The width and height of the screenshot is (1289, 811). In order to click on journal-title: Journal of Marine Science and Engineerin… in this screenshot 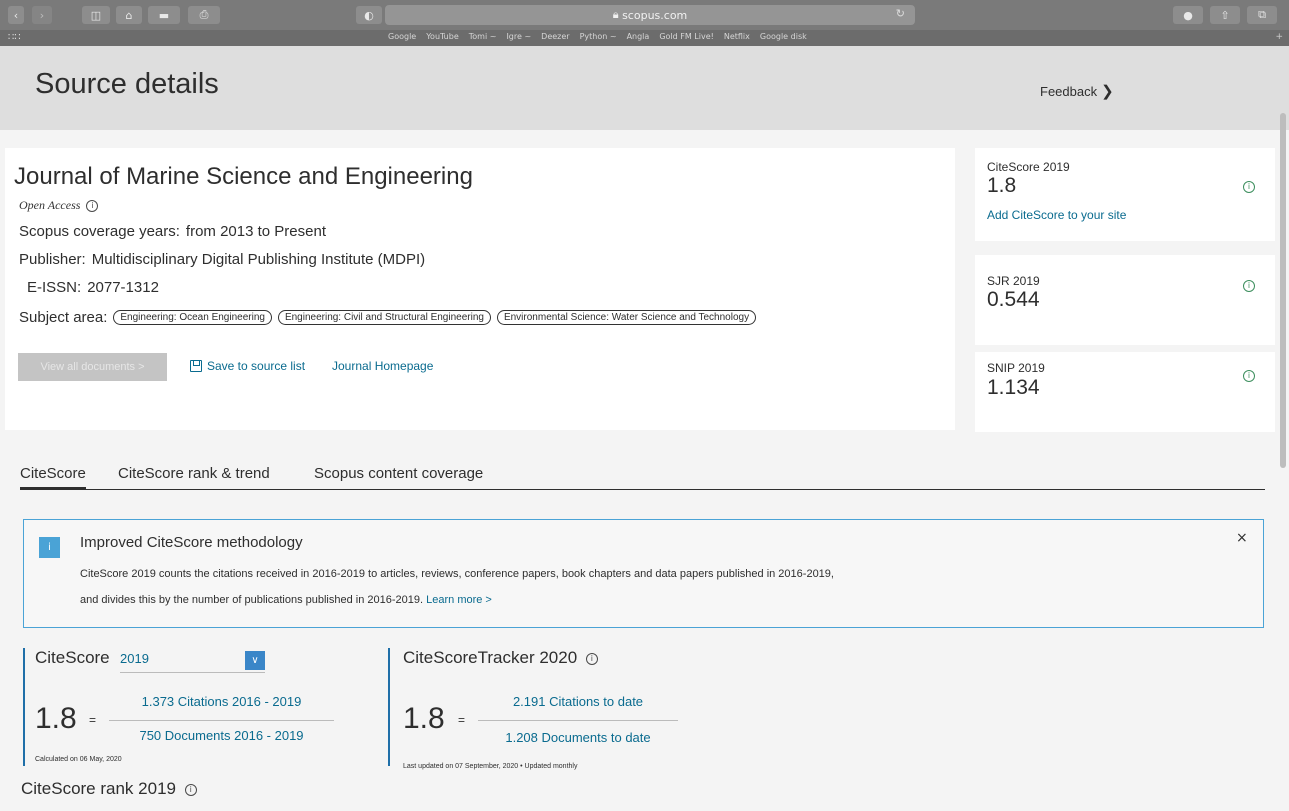, I will do `click(243, 176)`.